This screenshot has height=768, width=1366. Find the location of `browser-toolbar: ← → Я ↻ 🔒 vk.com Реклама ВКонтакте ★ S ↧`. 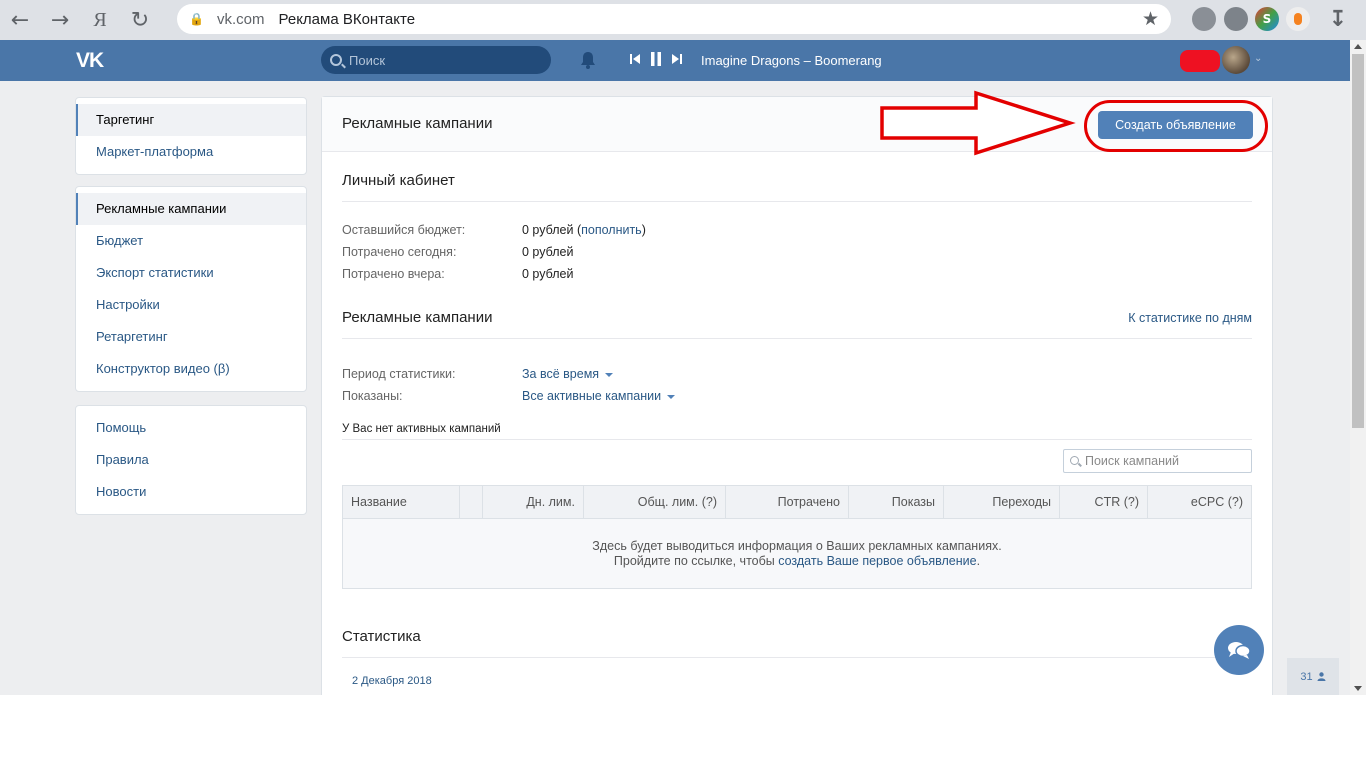

browser-toolbar: ← → Я ↻ 🔒 vk.com Реклама ВКонтакте ★ S ↧ is located at coordinates (683, 20).